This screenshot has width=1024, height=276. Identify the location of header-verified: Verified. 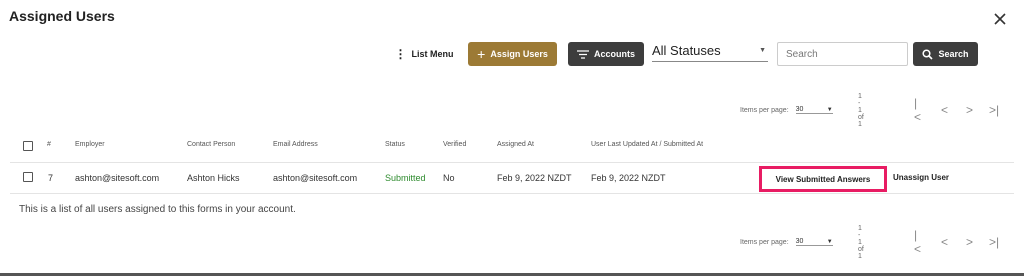
(455, 144).